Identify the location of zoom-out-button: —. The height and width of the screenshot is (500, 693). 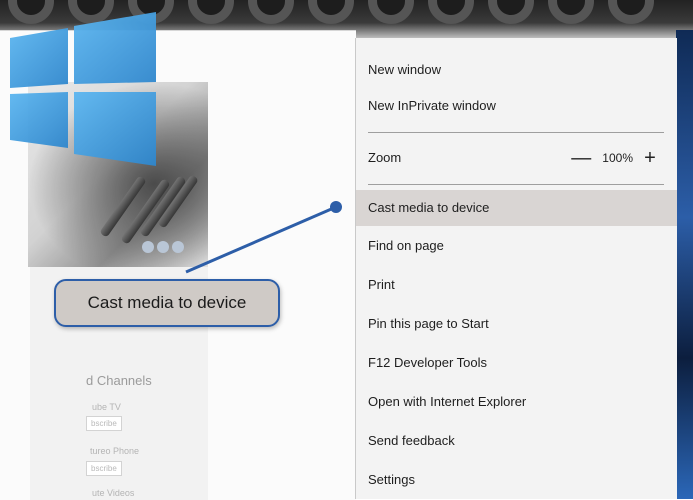
(581, 158).